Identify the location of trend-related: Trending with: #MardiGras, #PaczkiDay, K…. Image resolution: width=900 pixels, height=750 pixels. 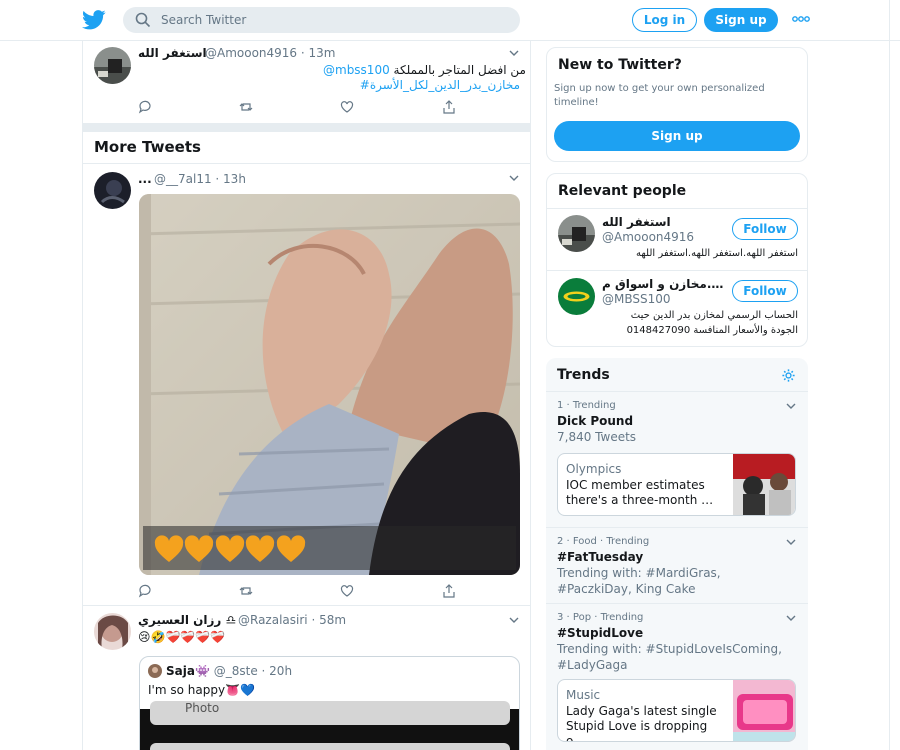
(639, 581).